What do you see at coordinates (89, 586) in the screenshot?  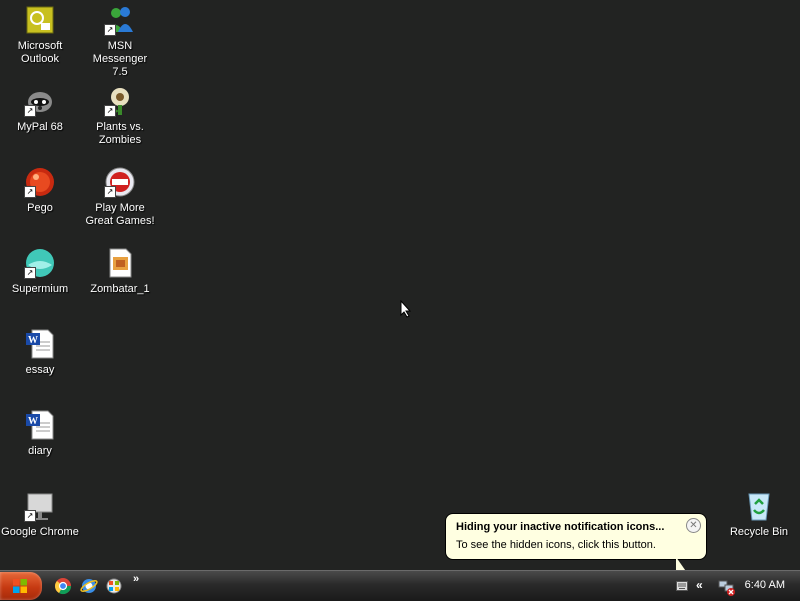 I see `internet-explorer-icon` at bounding box center [89, 586].